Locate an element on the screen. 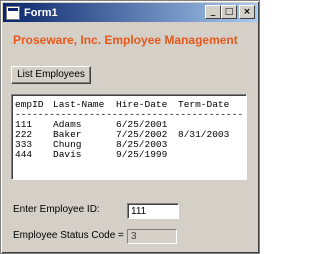 The image size is (320, 254). window-title: Form1 is located at coordinates (41, 12).